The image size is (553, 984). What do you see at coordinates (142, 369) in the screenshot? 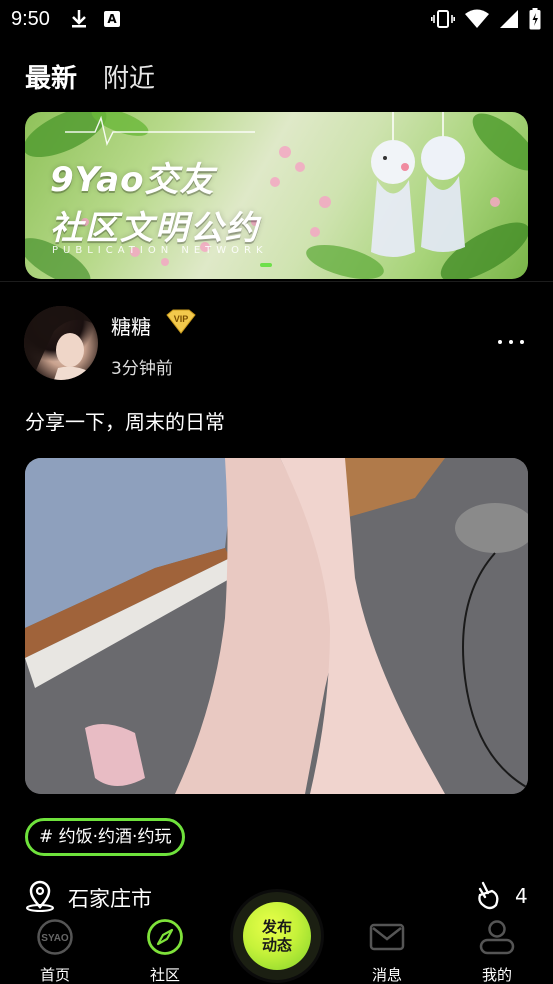
I see `post-time: 3分钟前` at bounding box center [142, 369].